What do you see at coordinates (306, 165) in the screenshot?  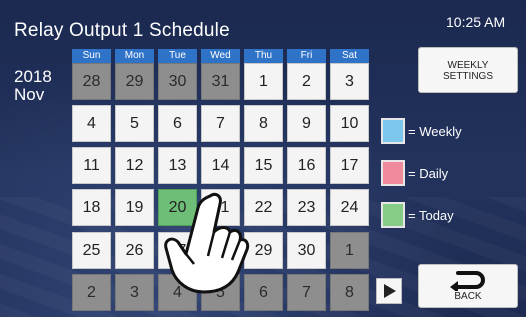 I see `calendar-day: 16` at bounding box center [306, 165].